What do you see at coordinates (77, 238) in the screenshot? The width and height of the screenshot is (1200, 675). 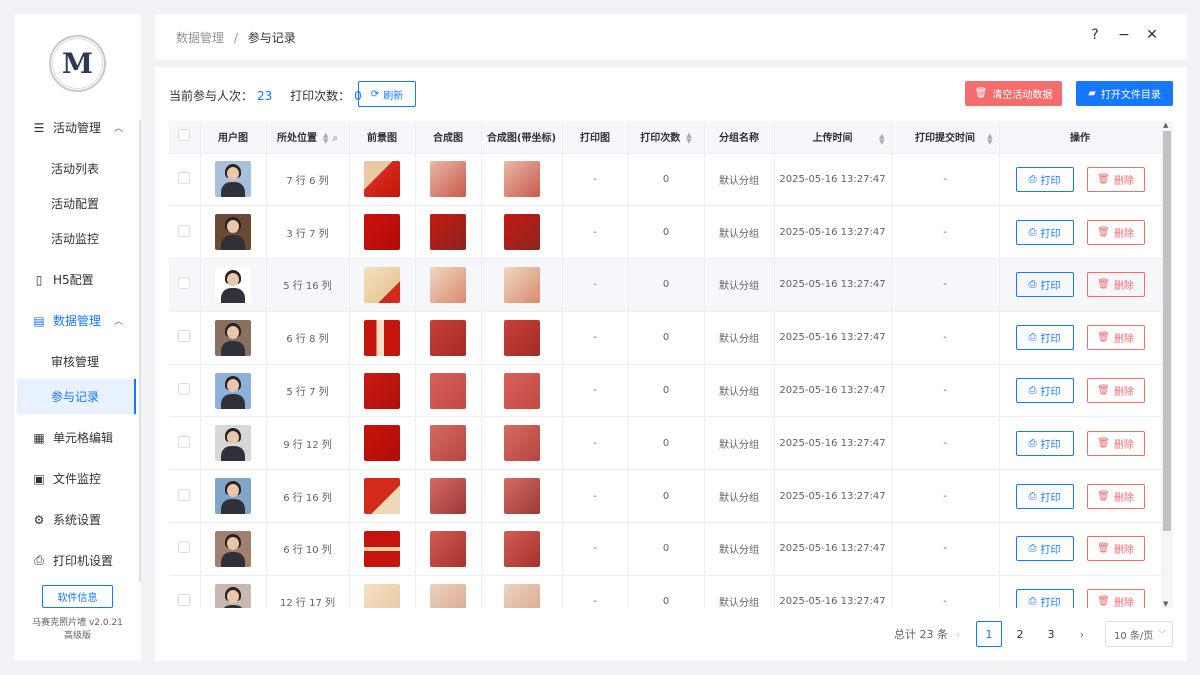 I see `sidebar-item-activity-monitor: 活动监控` at bounding box center [77, 238].